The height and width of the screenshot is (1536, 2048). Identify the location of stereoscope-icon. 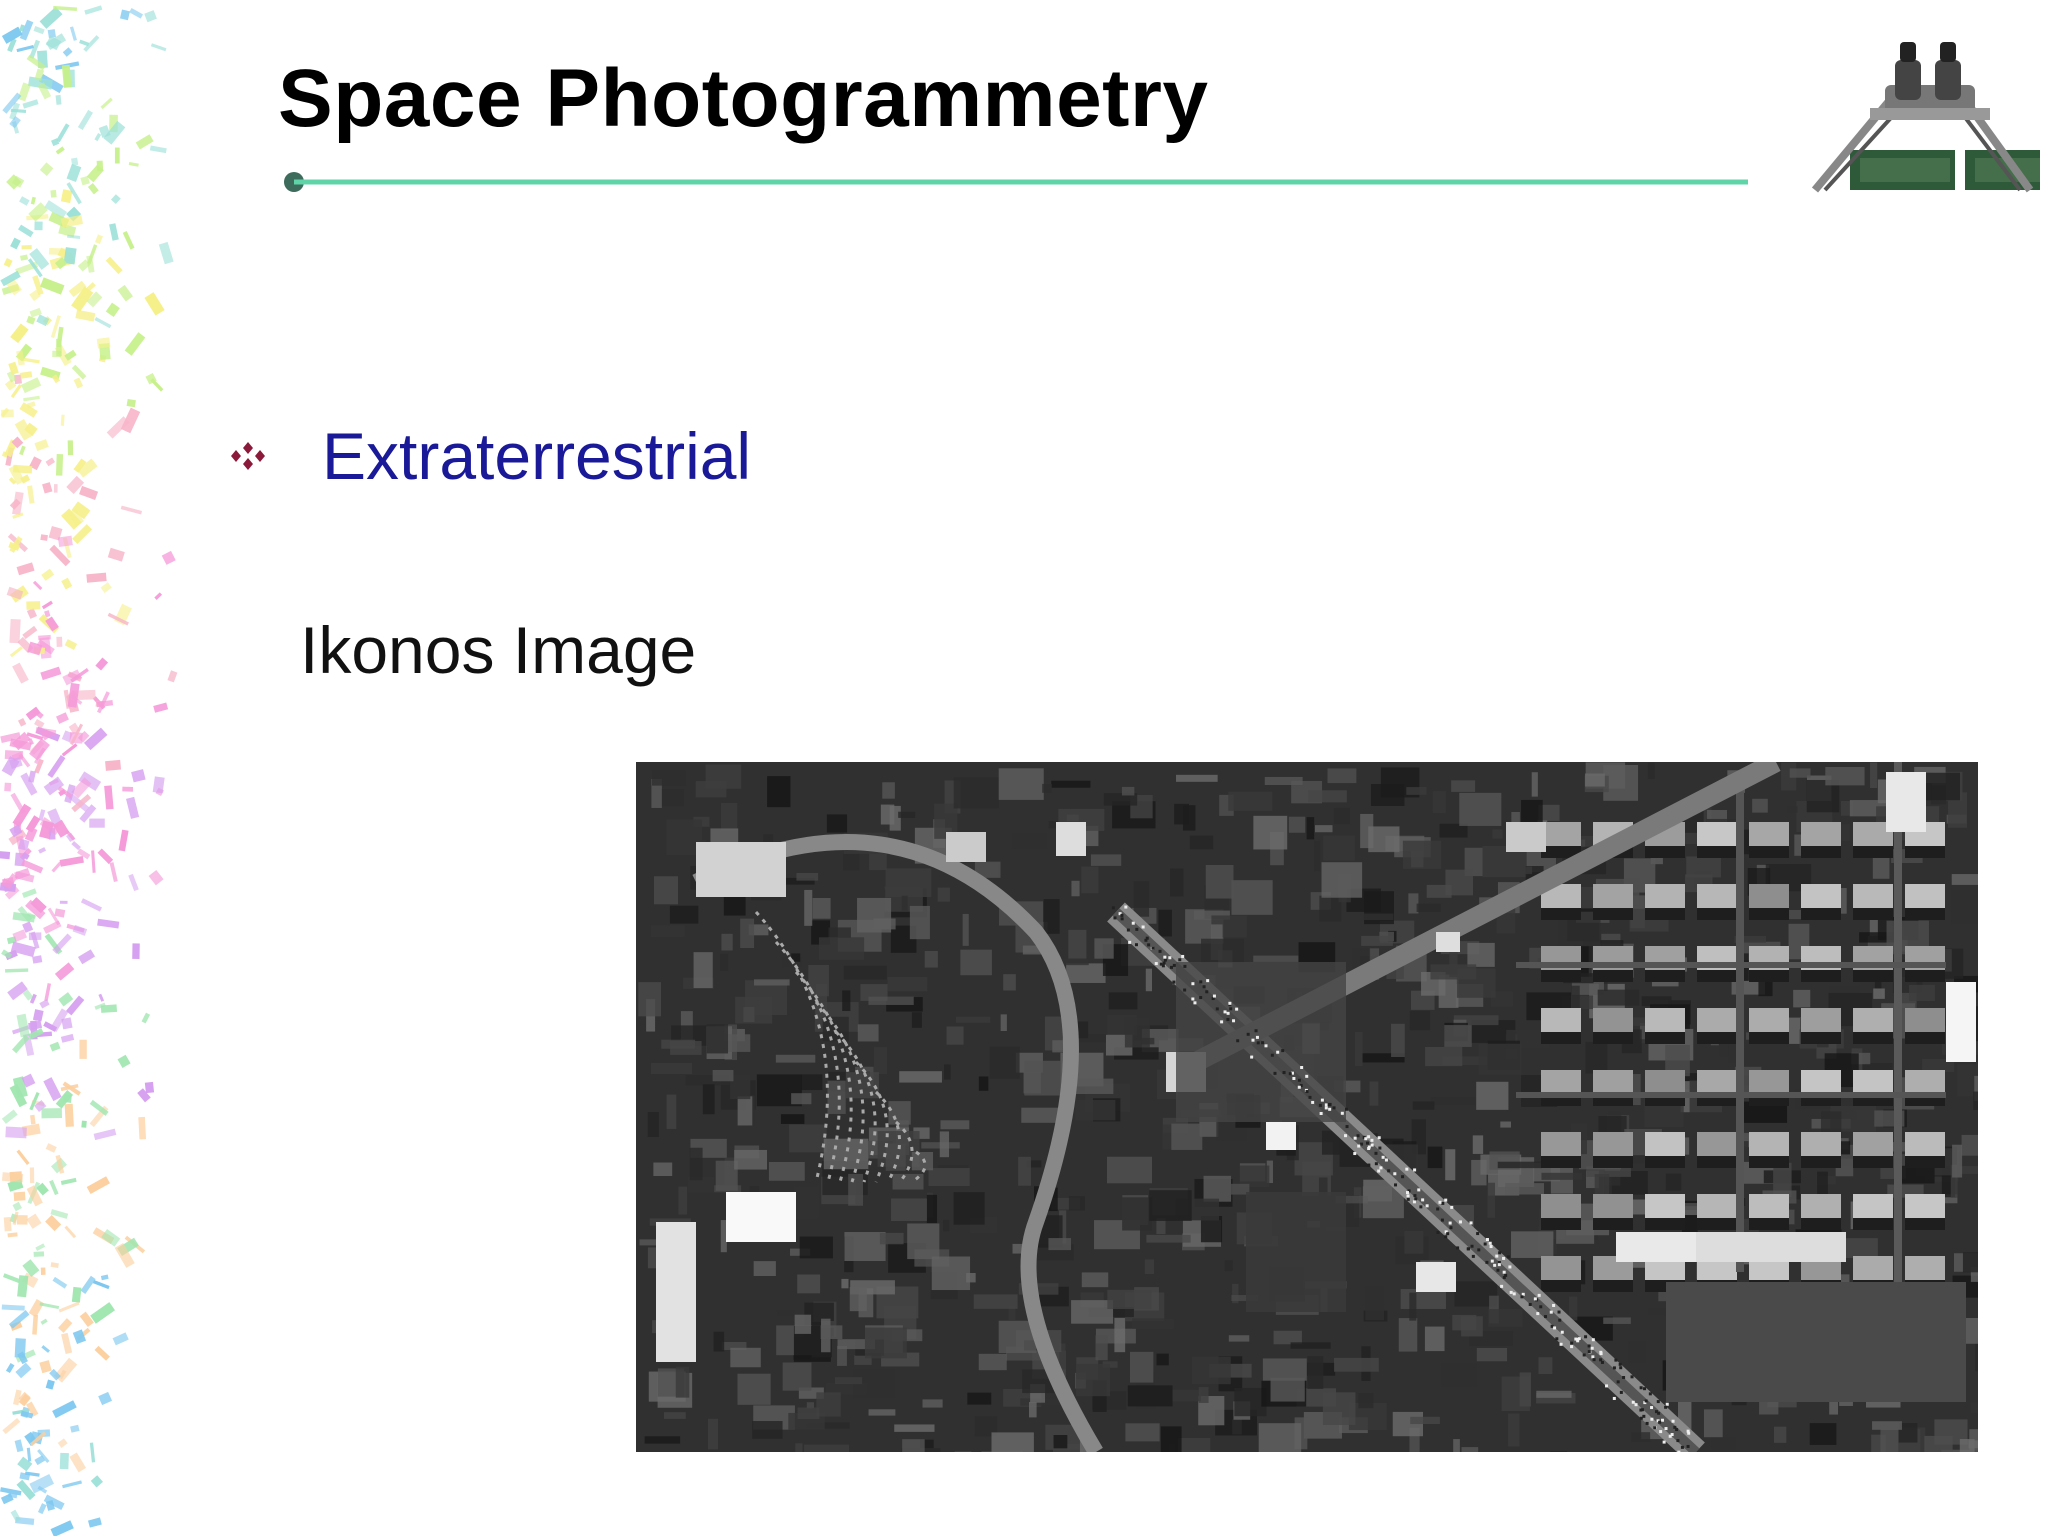
(1925, 117).